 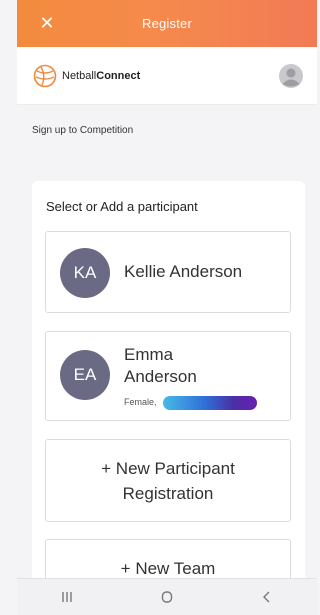 What do you see at coordinates (210, 403) in the screenshot?
I see `redacted-info` at bounding box center [210, 403].